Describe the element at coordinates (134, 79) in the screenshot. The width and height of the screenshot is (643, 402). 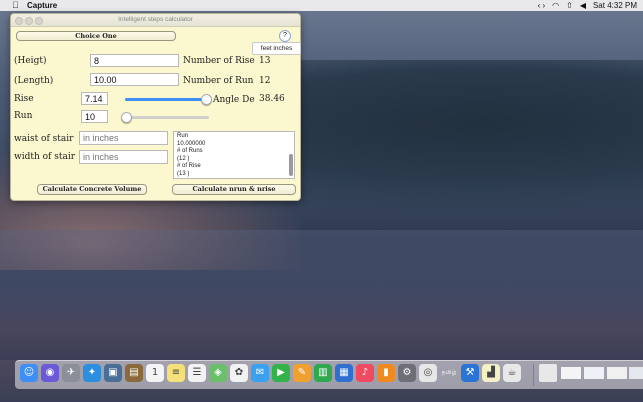
I see `length-input: 10.00` at that location.